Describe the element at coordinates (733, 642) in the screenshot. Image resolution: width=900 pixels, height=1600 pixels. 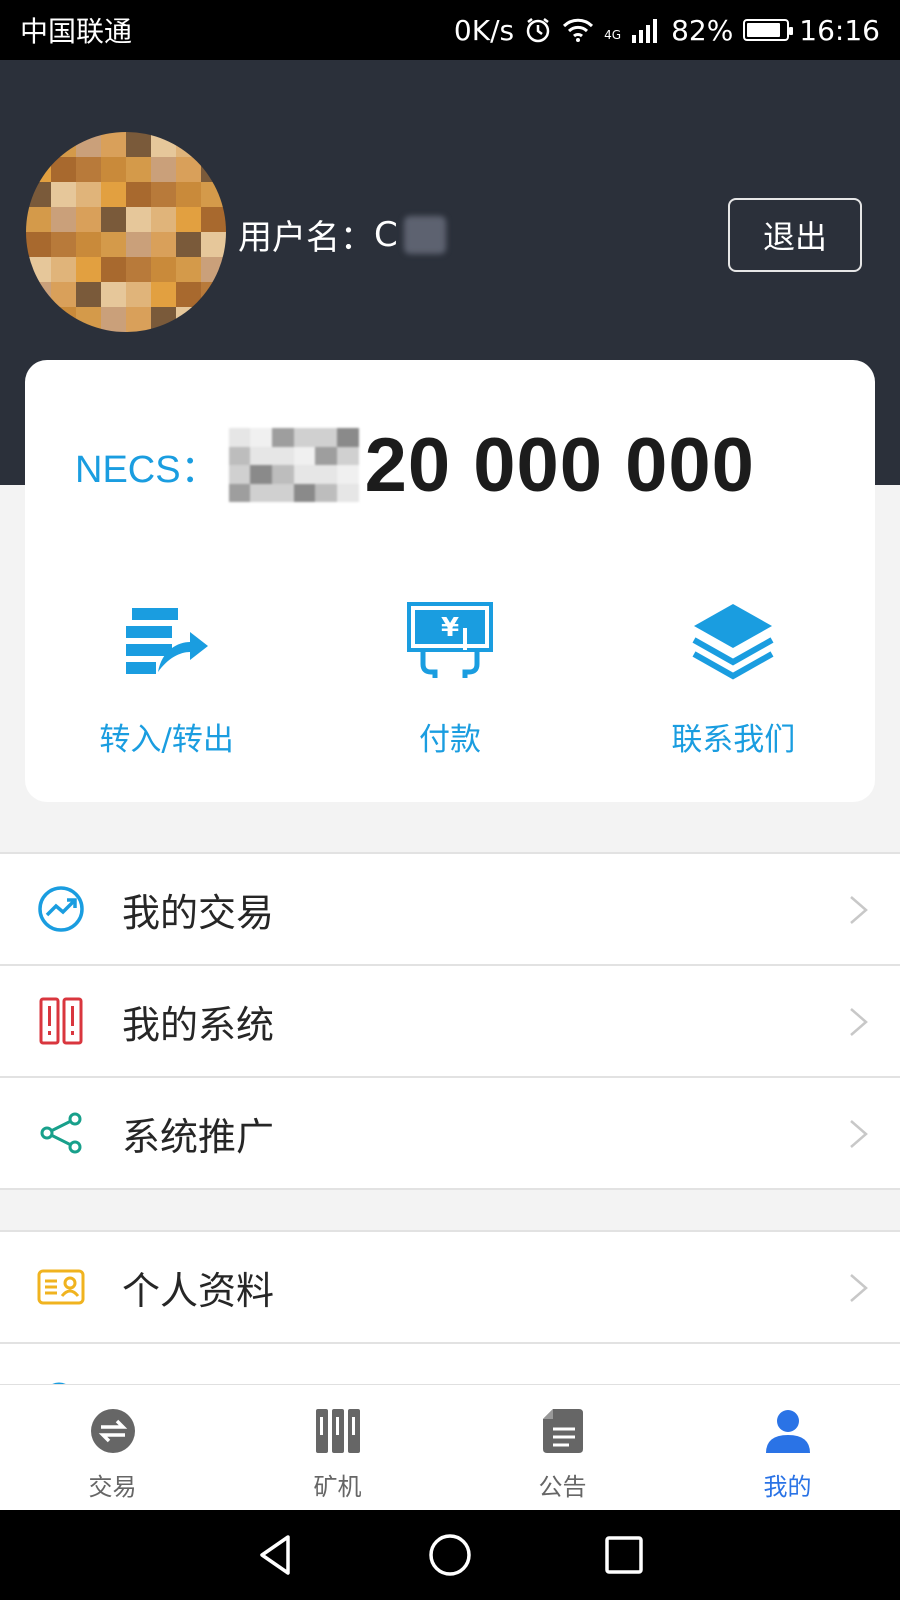
I see `layers-icon` at that location.